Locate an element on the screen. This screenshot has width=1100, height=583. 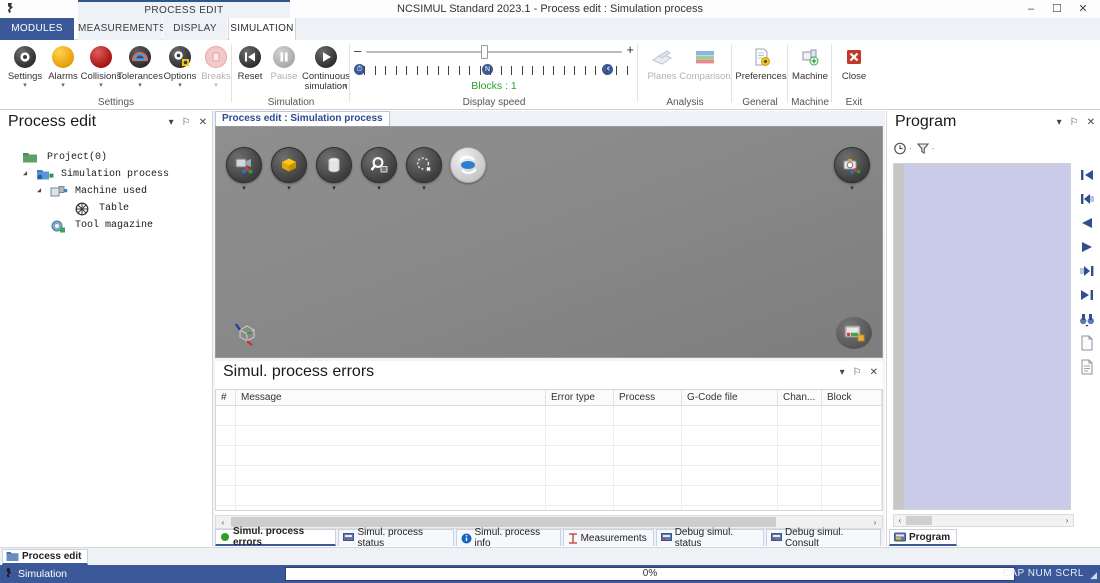
machine-panel-icon is located at coordinates (854, 333).